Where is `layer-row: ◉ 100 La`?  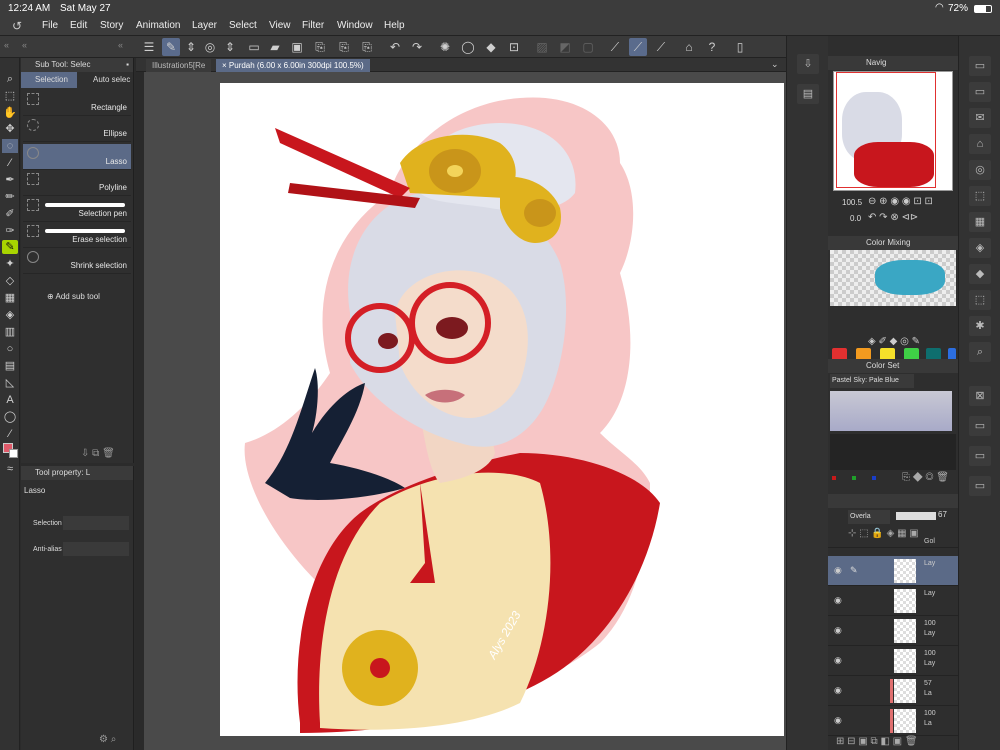 layer-row: ◉ 100 La is located at coordinates (893, 721).